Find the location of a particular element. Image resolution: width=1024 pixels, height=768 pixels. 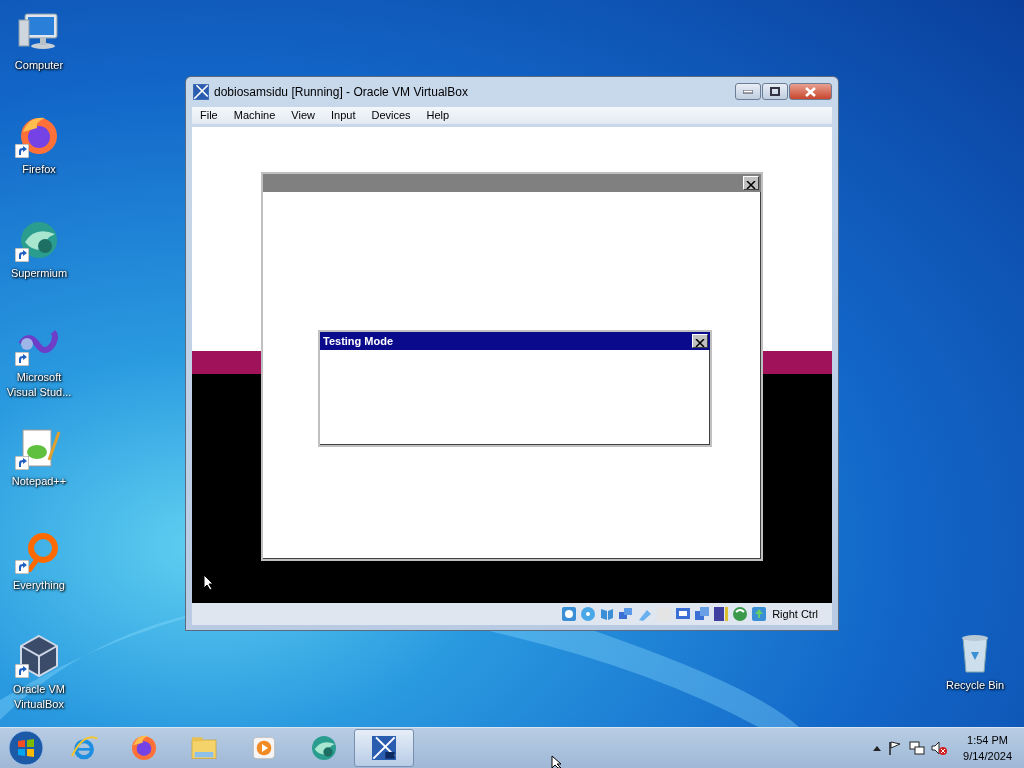

maximize-icon is located at coordinates (775, 92).